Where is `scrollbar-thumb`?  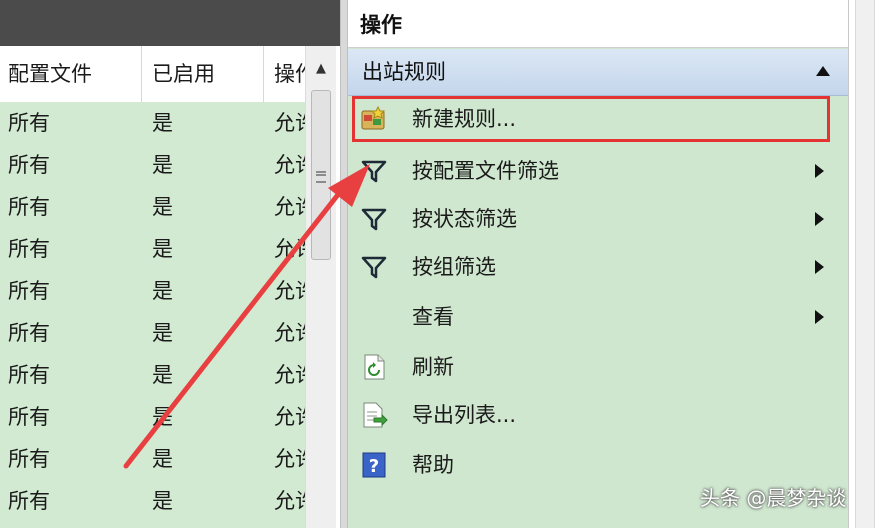
scrollbar-thumb is located at coordinates (321, 175).